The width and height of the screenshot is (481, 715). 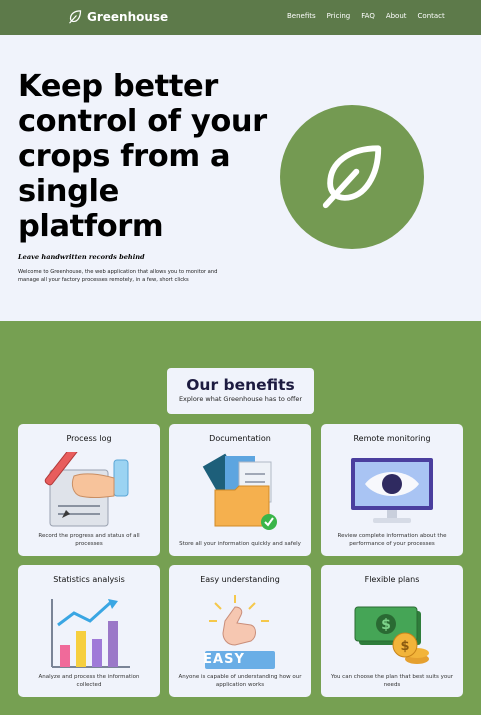 What do you see at coordinates (391, 635) in the screenshot?
I see `money-coins-icon: $ $` at bounding box center [391, 635].